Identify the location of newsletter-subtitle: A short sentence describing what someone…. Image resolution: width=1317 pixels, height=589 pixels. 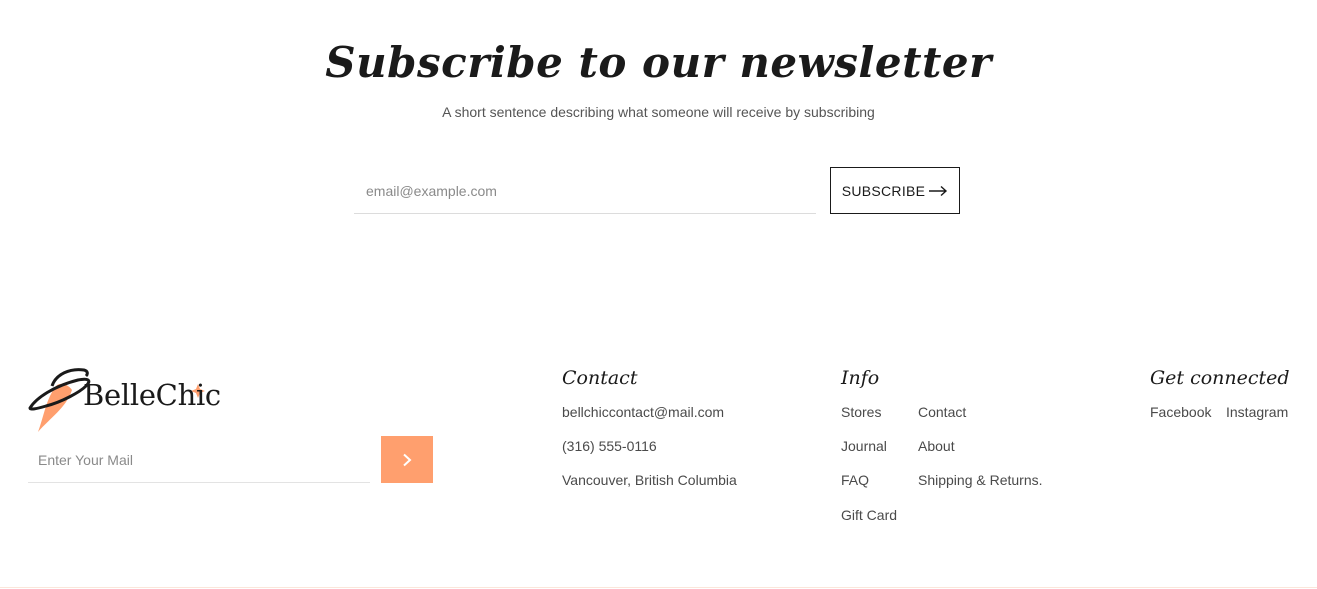
(658, 112).